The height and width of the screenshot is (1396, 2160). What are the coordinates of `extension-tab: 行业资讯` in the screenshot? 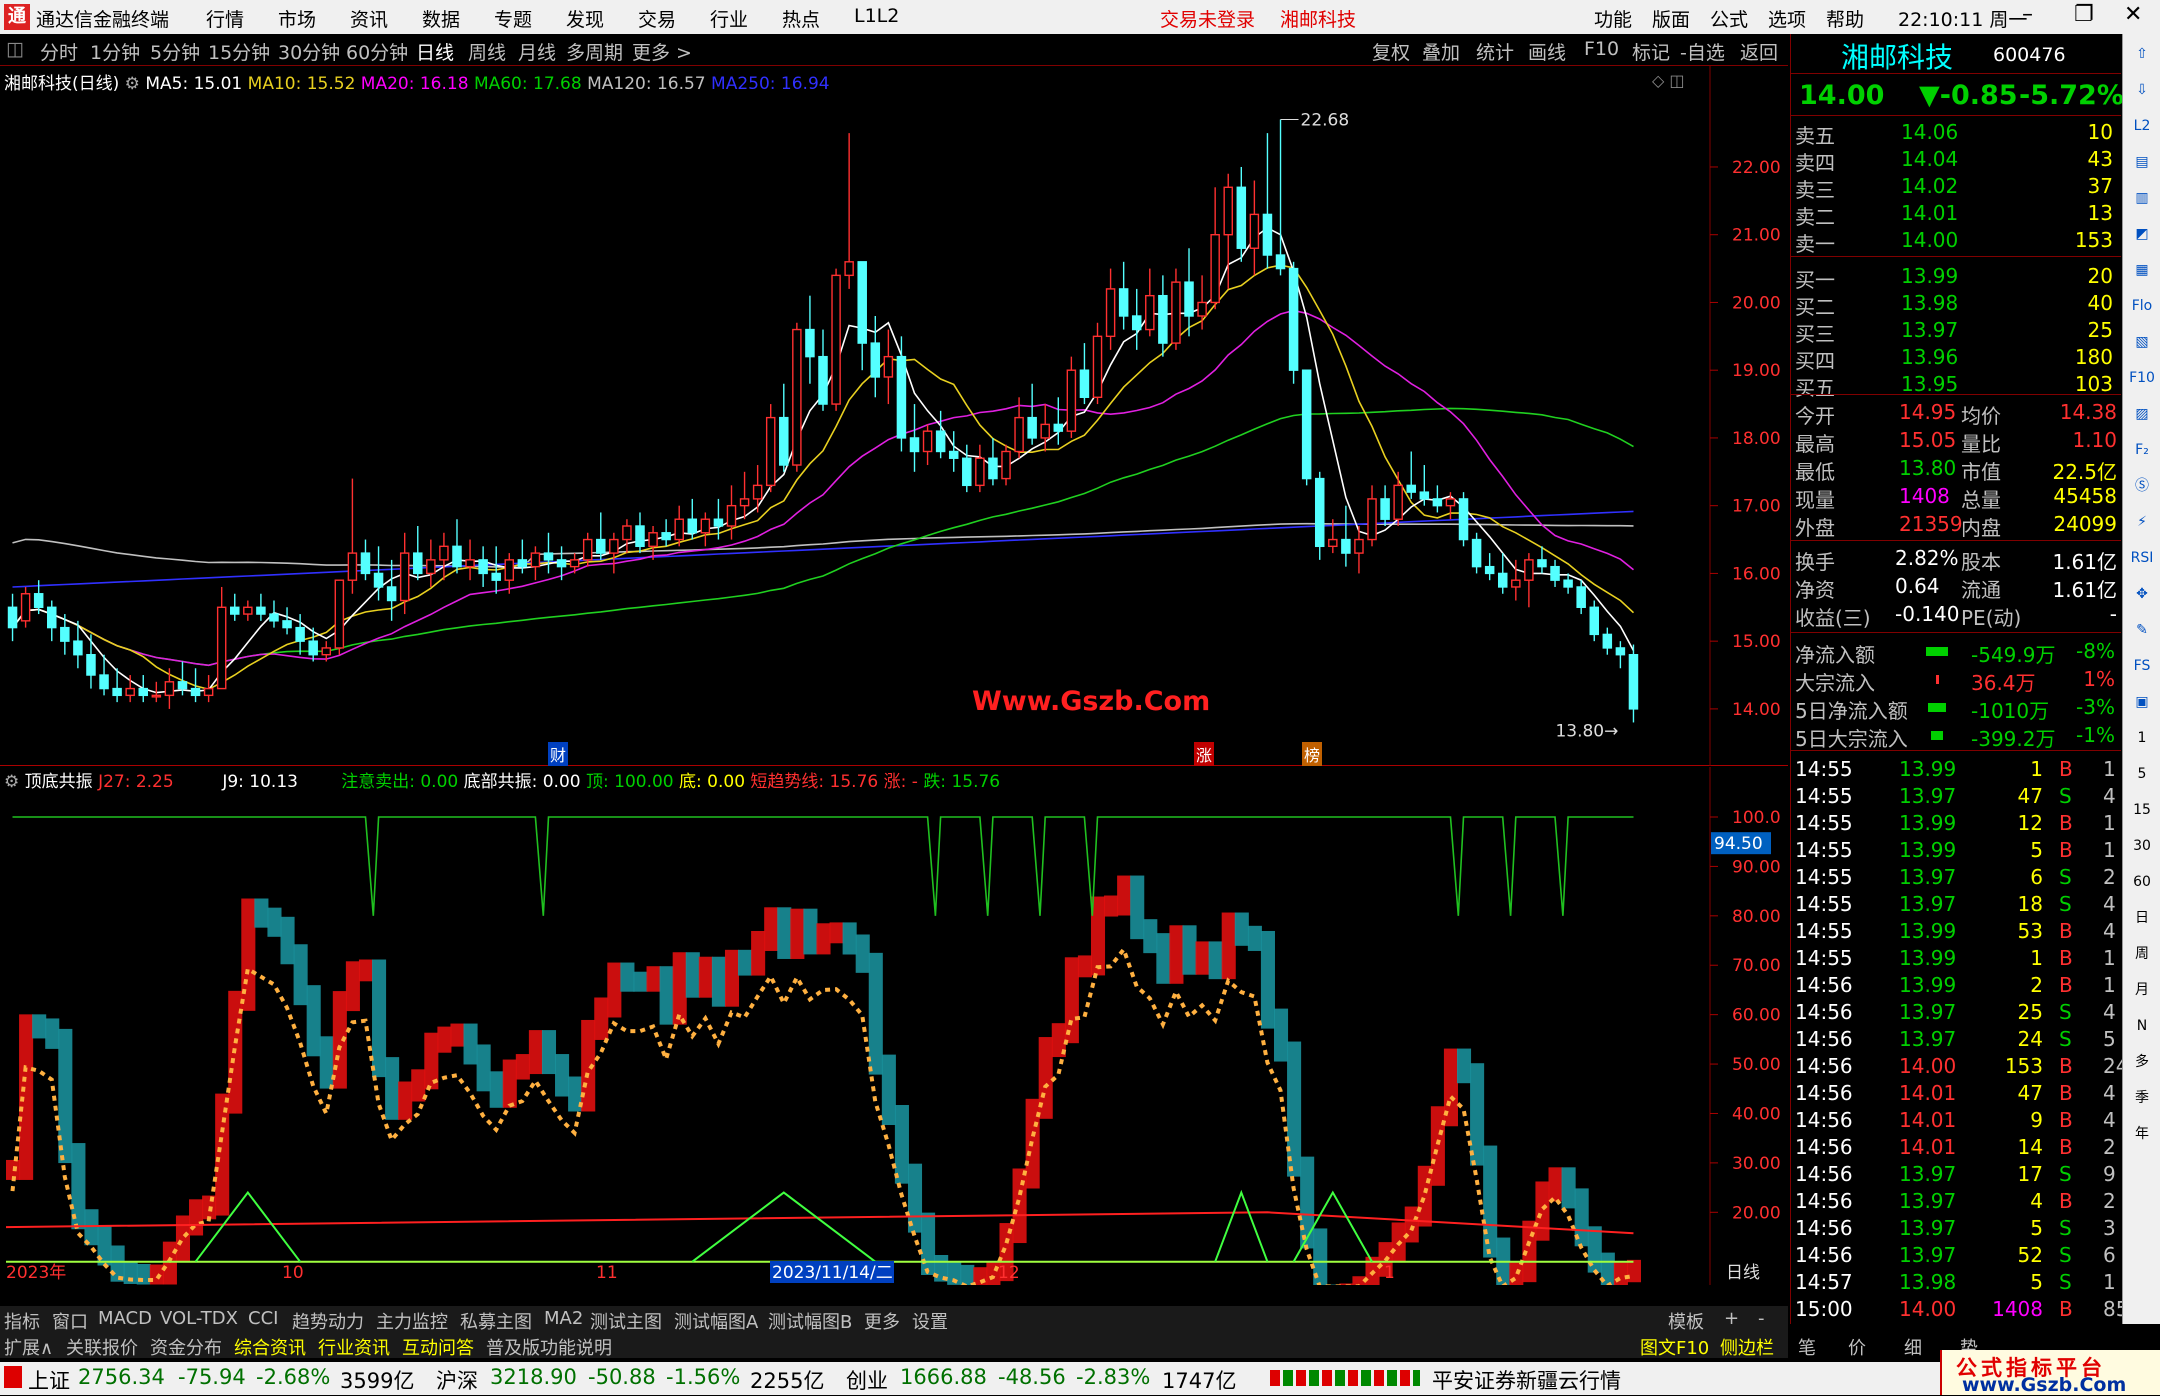 It's located at (354, 1347).